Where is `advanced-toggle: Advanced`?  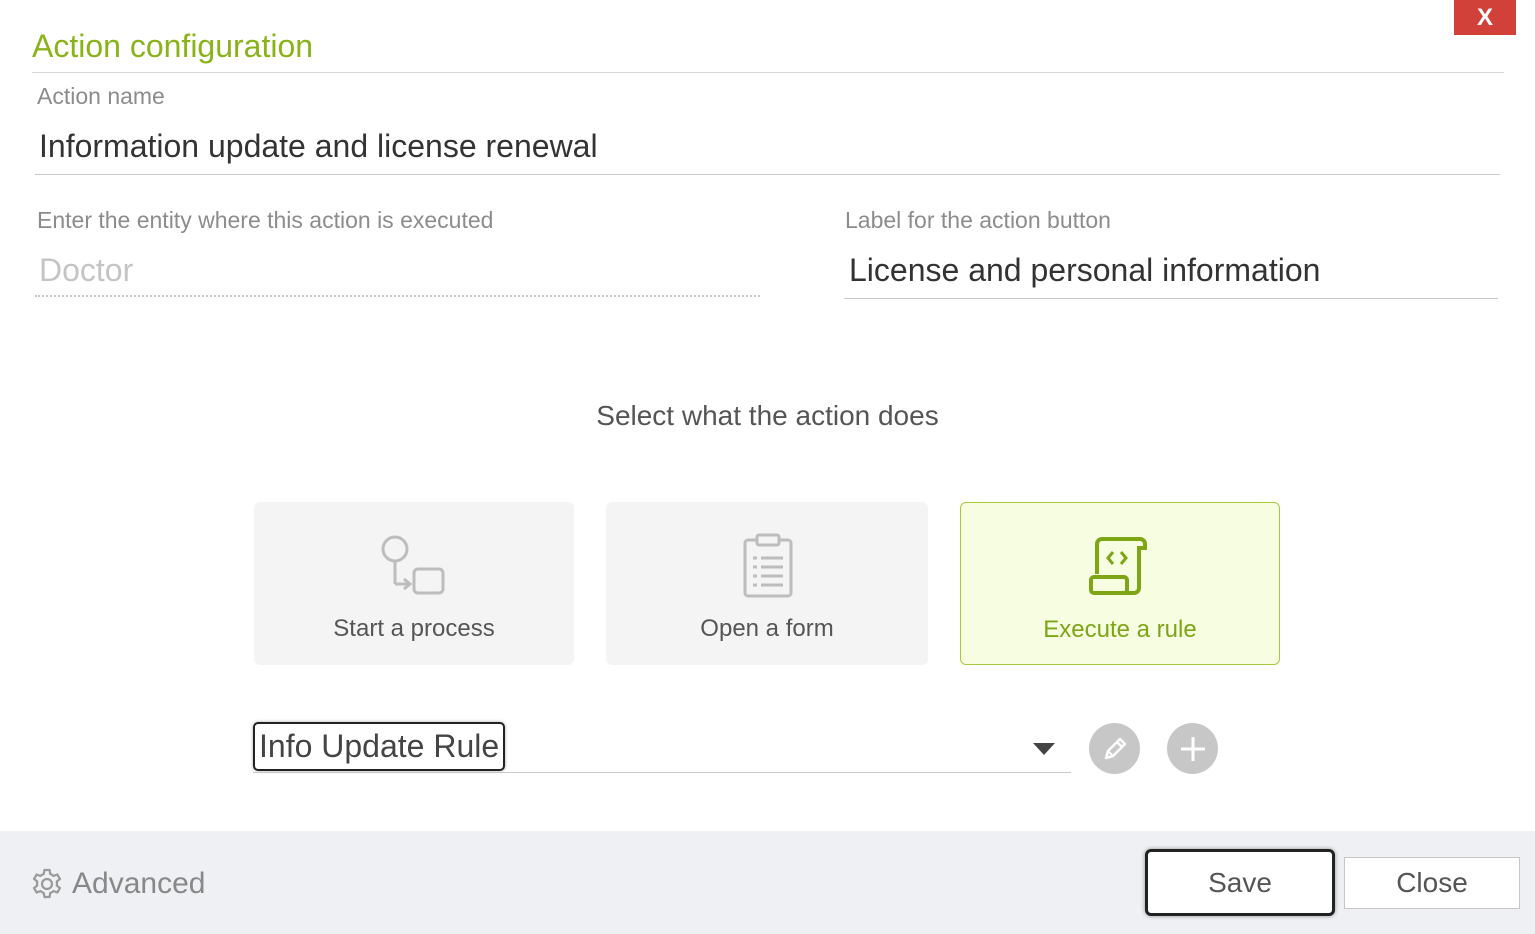
advanced-toggle: Advanced is located at coordinates (117, 884).